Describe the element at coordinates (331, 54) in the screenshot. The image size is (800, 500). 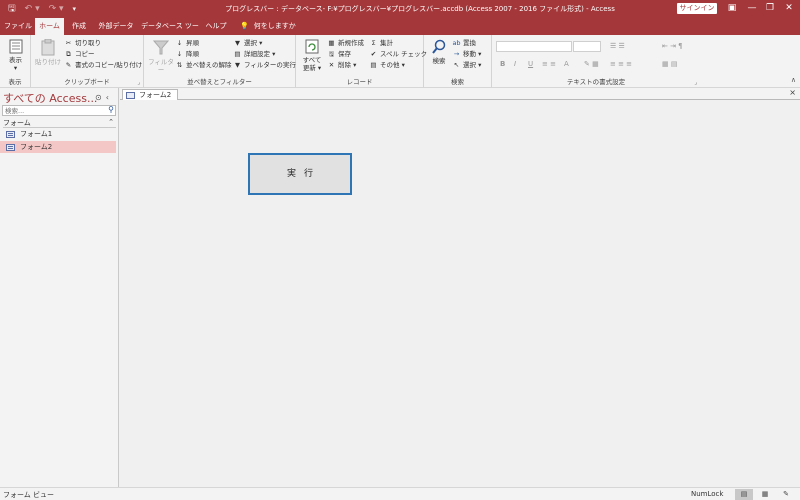
I see `save-record-icon: 🖫` at that location.